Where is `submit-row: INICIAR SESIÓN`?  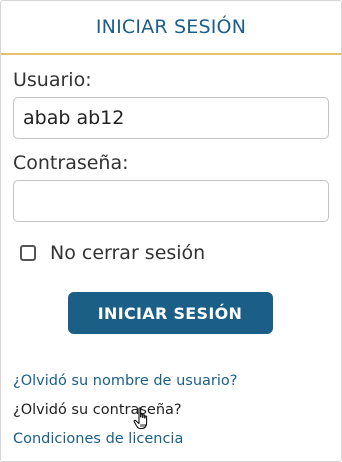 submit-row: INICIAR SESIÓN is located at coordinates (171, 313).